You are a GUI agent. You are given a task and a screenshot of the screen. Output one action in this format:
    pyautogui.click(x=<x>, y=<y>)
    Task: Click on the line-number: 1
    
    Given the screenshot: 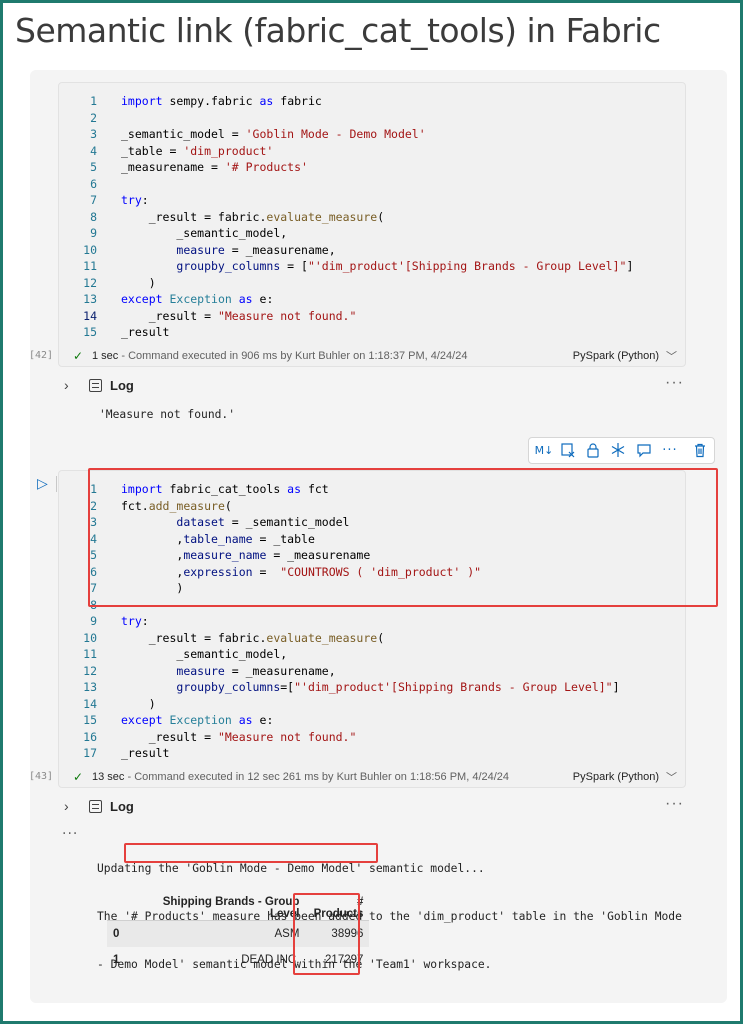 What is the action you would take?
    pyautogui.click(x=93, y=101)
    